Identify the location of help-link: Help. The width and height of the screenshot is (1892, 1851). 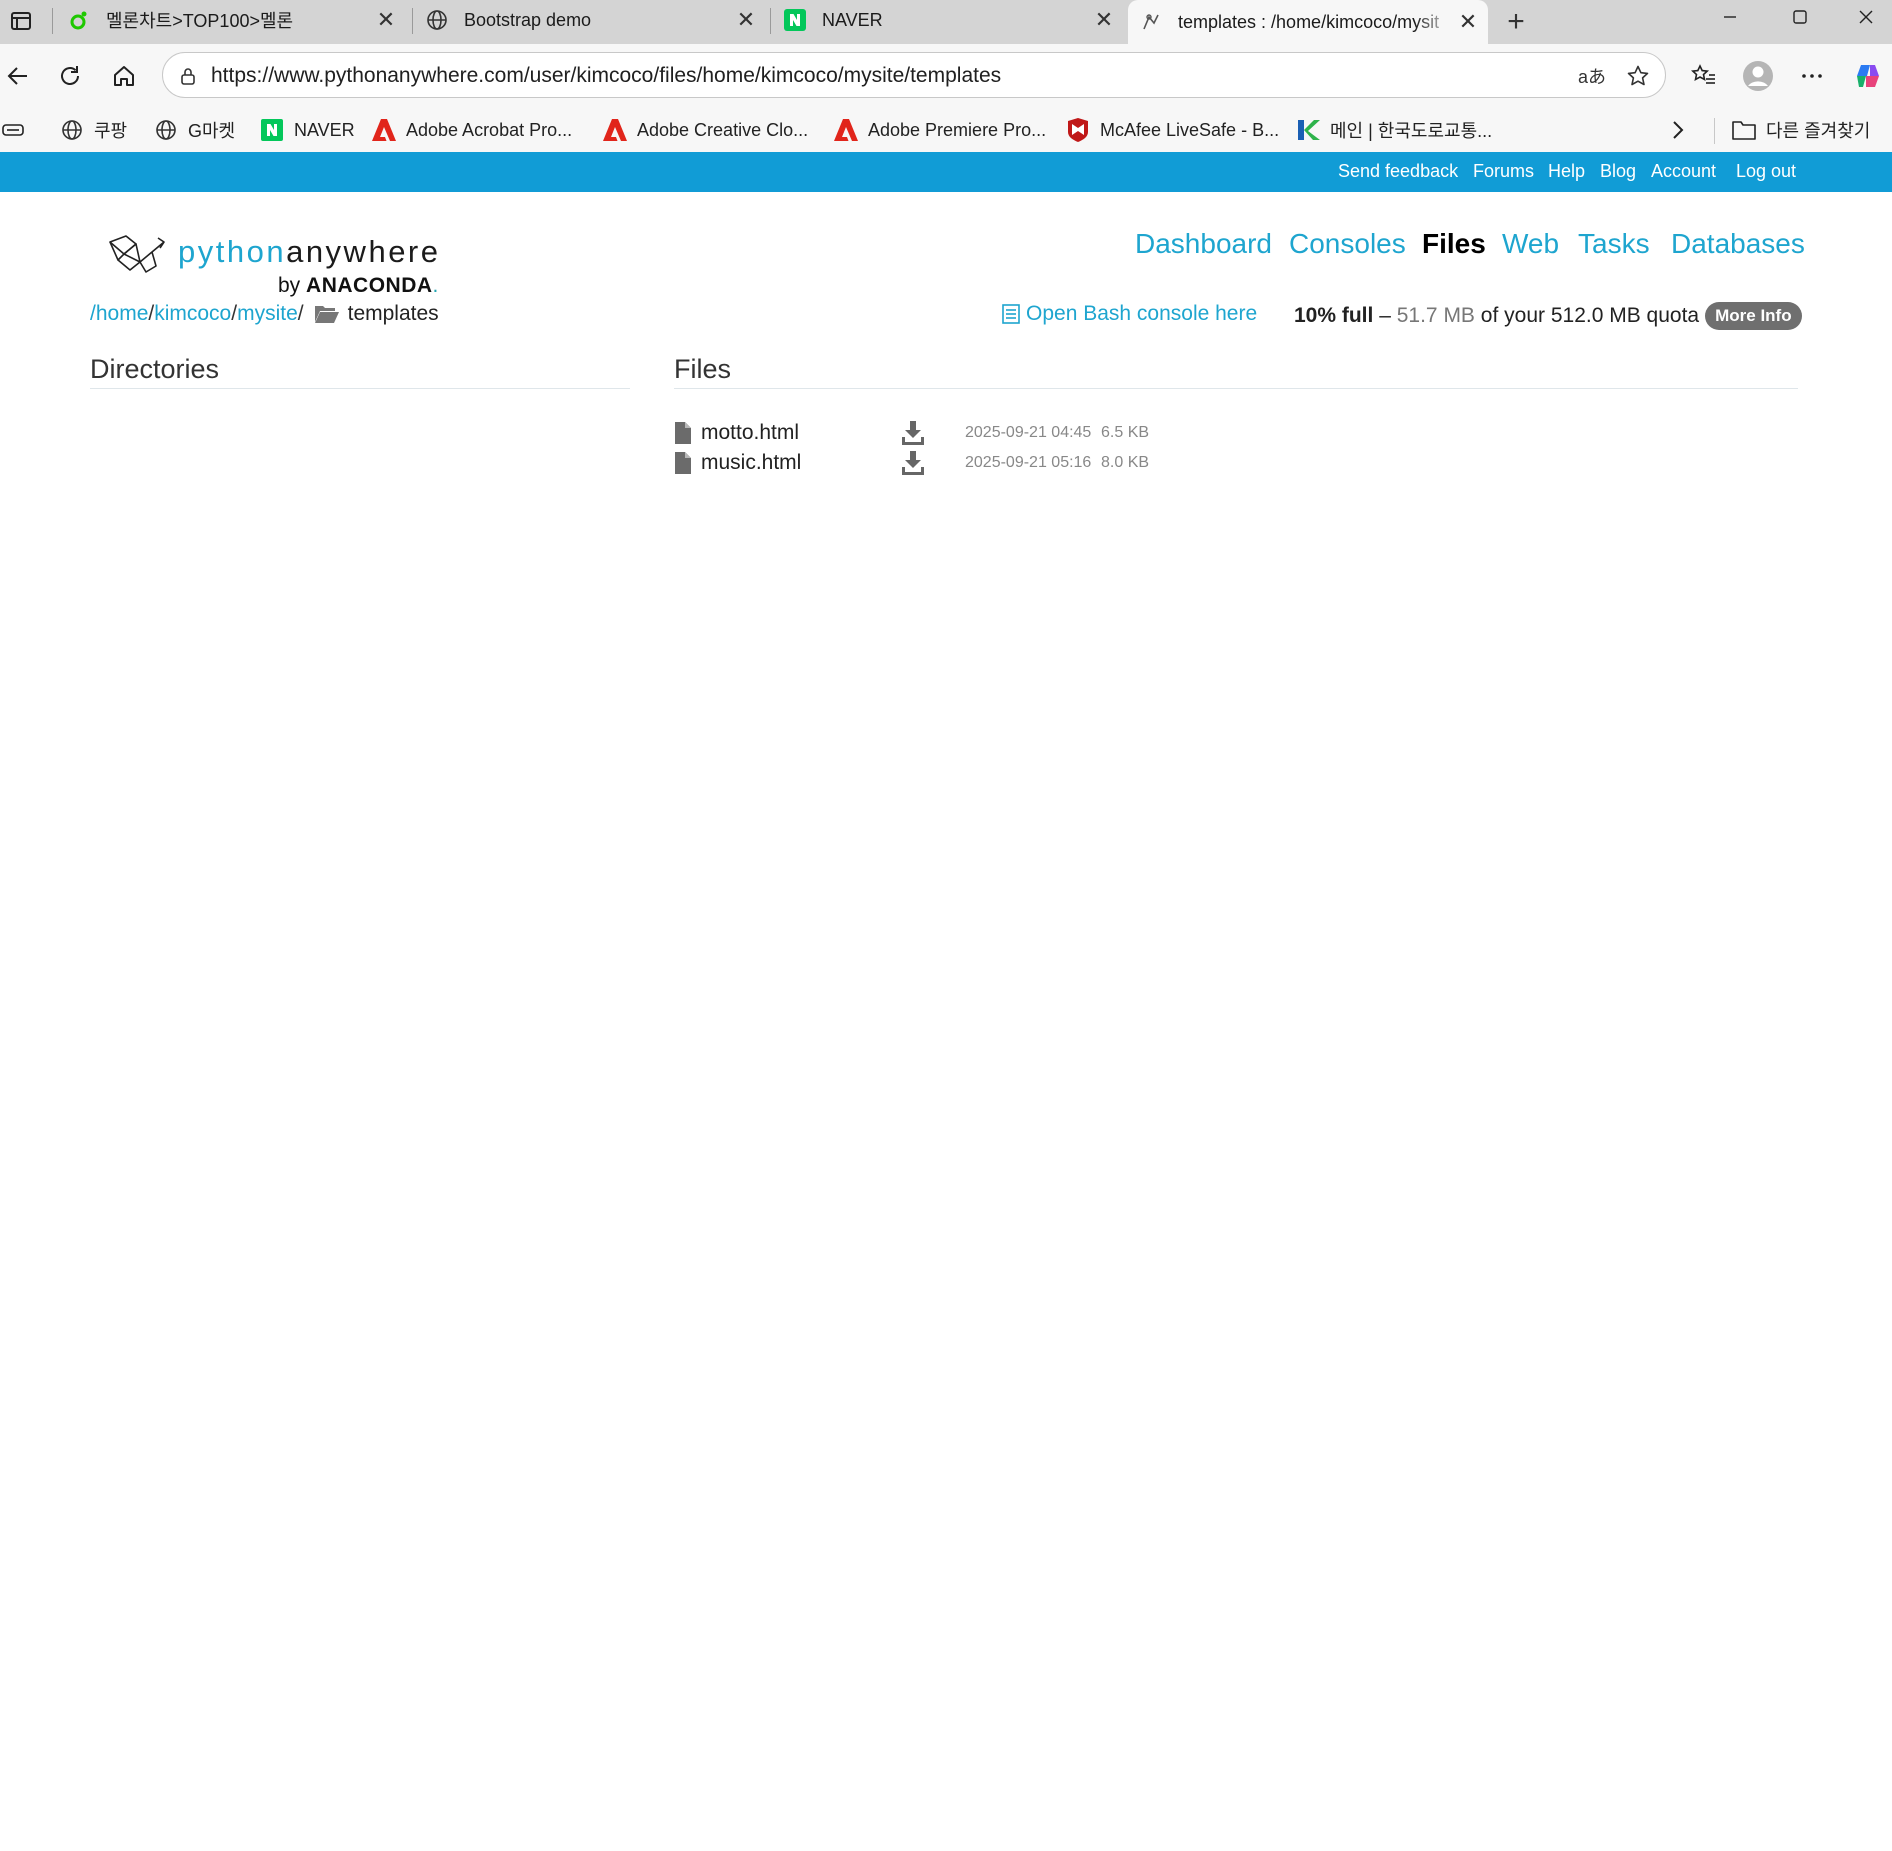
(1566, 171).